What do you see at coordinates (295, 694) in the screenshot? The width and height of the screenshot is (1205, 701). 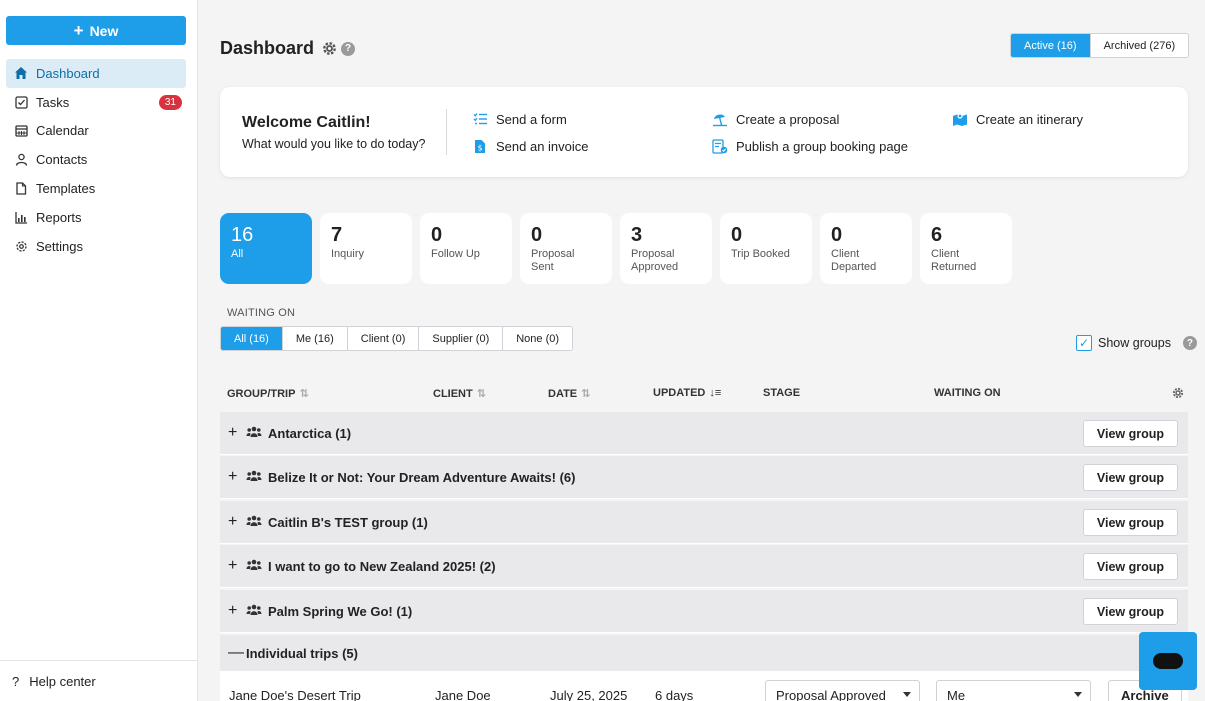 I see `trip-name: Jane Doe's Desert Trip` at bounding box center [295, 694].